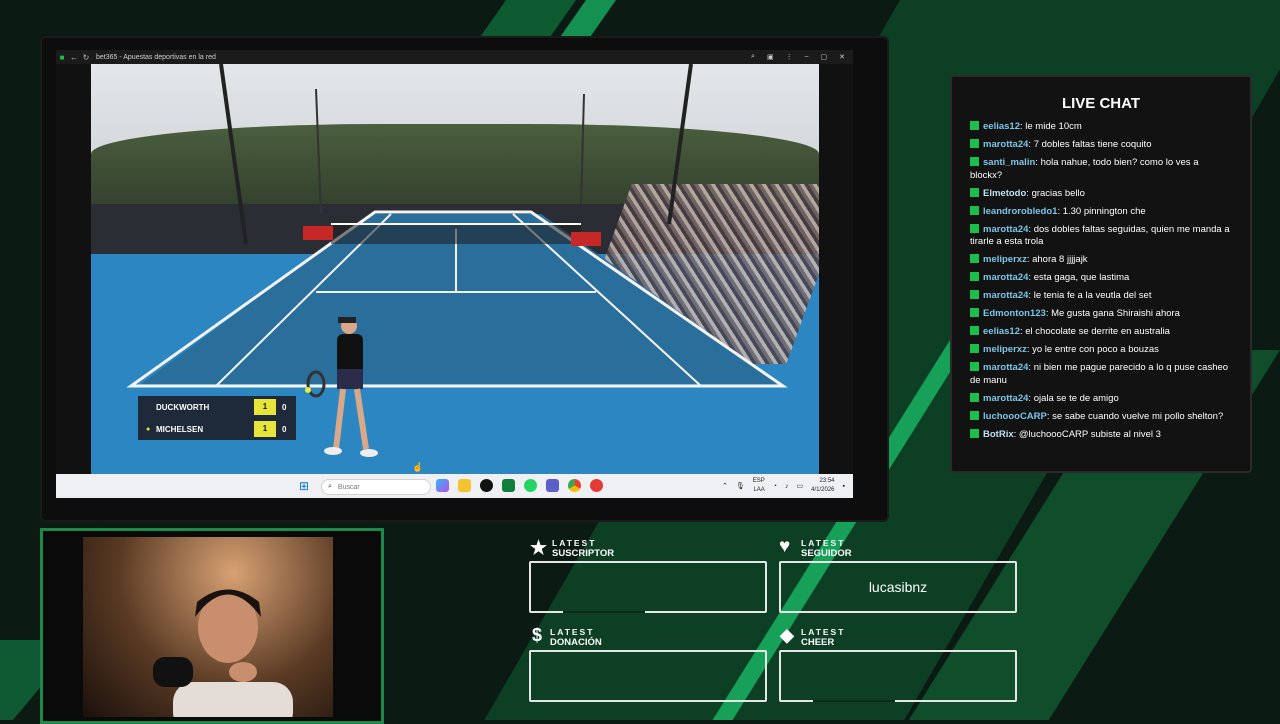 This screenshot has height=724, width=1280. Describe the element at coordinates (1101, 103) in the screenshot. I see `chat-title: LIVE CHAT` at that location.